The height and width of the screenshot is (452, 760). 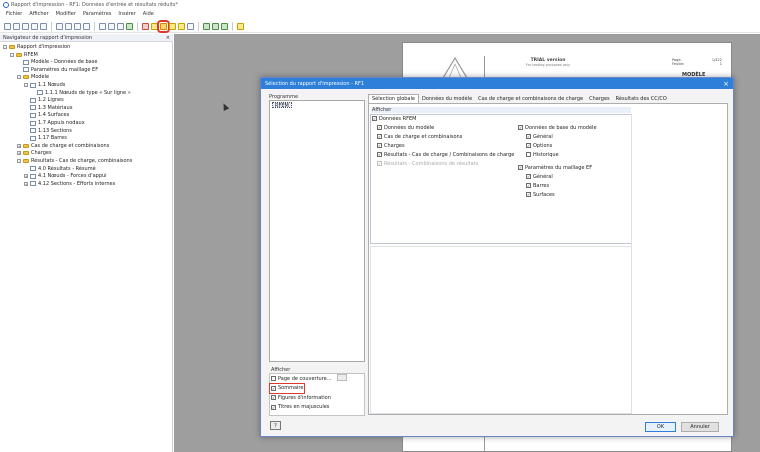 I want to click on checkbox-base-data: ✓ Données de base du modèle, so click(x=557, y=127).